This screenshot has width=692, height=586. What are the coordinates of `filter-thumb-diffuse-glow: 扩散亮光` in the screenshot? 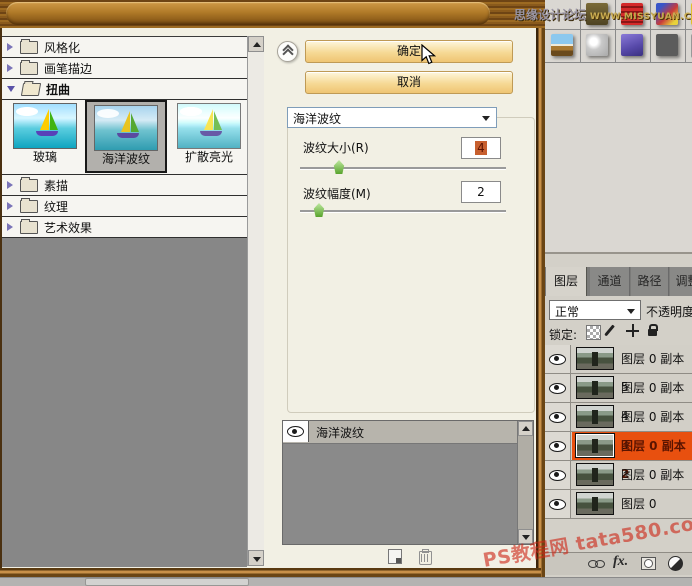 It's located at (209, 133).